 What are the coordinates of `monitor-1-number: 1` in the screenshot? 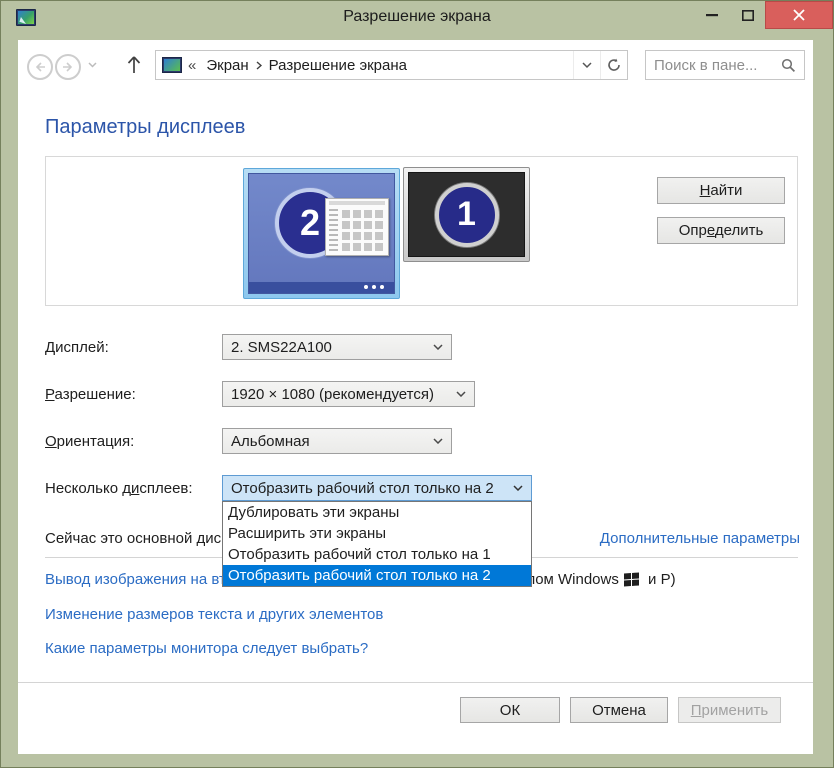 It's located at (466, 214).